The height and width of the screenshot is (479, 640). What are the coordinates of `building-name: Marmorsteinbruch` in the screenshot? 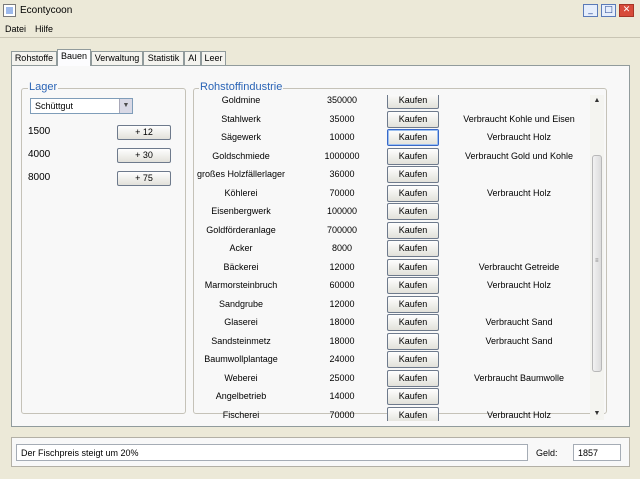 It's located at (241, 285).